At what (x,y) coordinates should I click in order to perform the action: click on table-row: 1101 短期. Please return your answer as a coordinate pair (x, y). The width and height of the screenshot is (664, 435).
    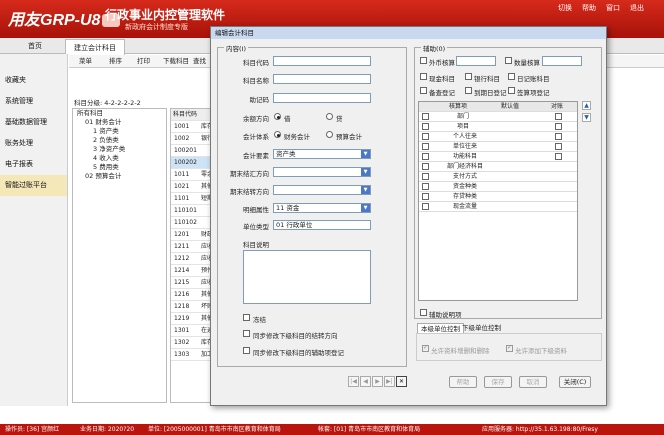
    Looking at the image, I should click on (192, 199).